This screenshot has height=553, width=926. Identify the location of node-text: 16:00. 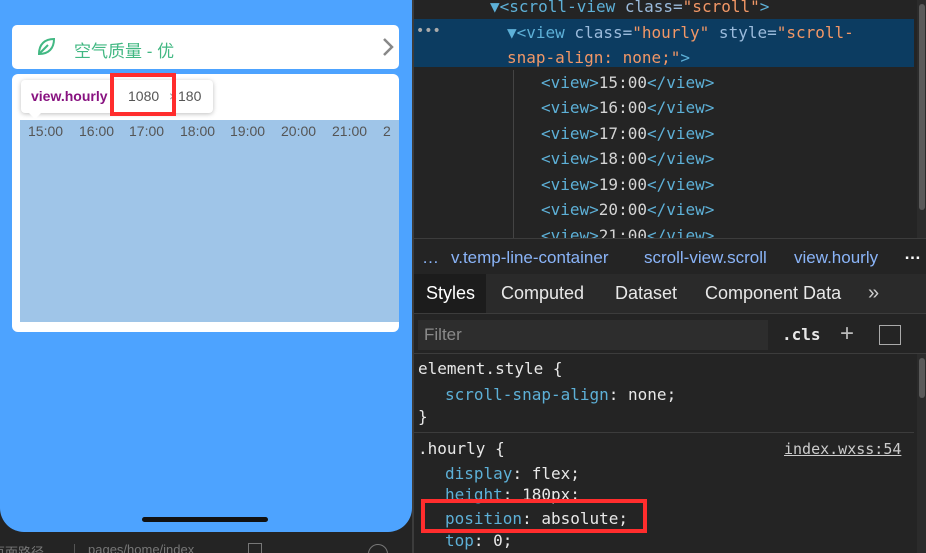
(622, 107).